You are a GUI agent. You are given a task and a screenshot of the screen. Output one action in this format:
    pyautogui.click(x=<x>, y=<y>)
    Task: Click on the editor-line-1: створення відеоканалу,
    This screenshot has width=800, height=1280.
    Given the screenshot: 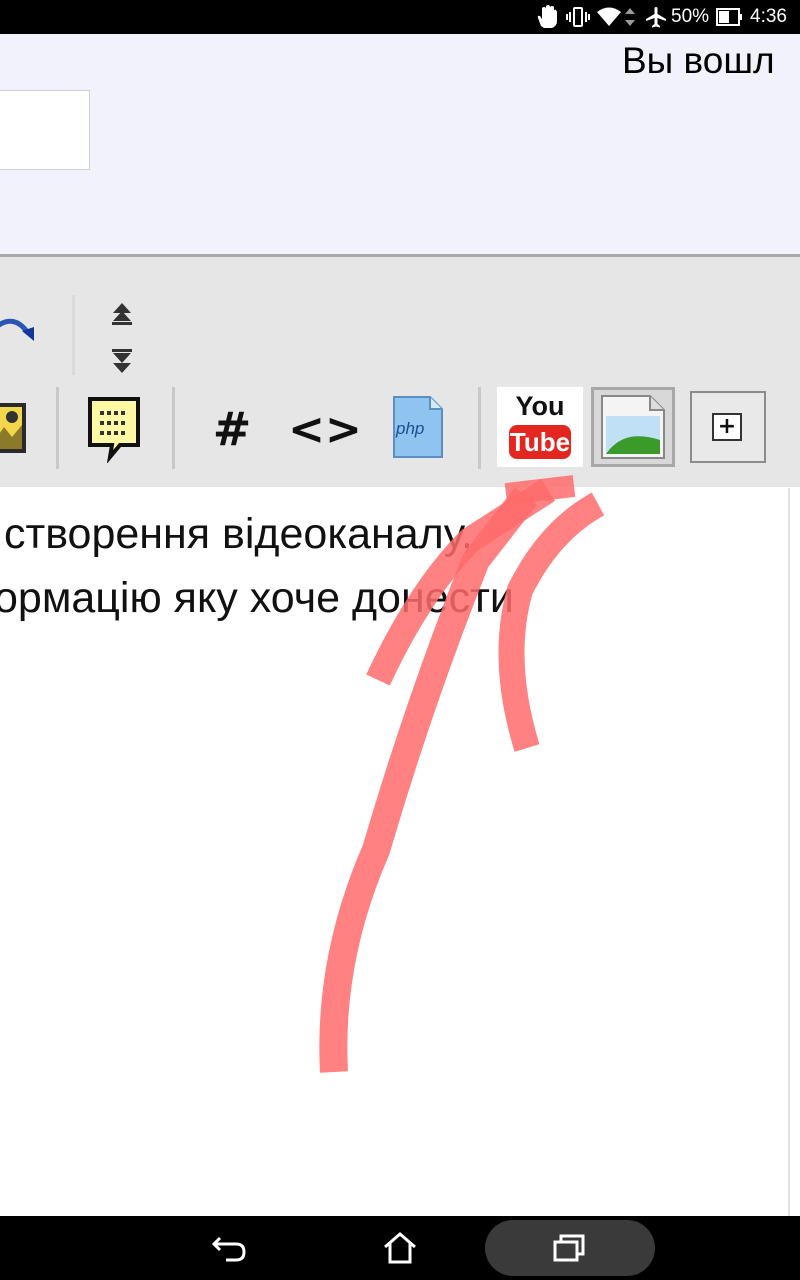 What is the action you would take?
    pyautogui.click(x=238, y=534)
    